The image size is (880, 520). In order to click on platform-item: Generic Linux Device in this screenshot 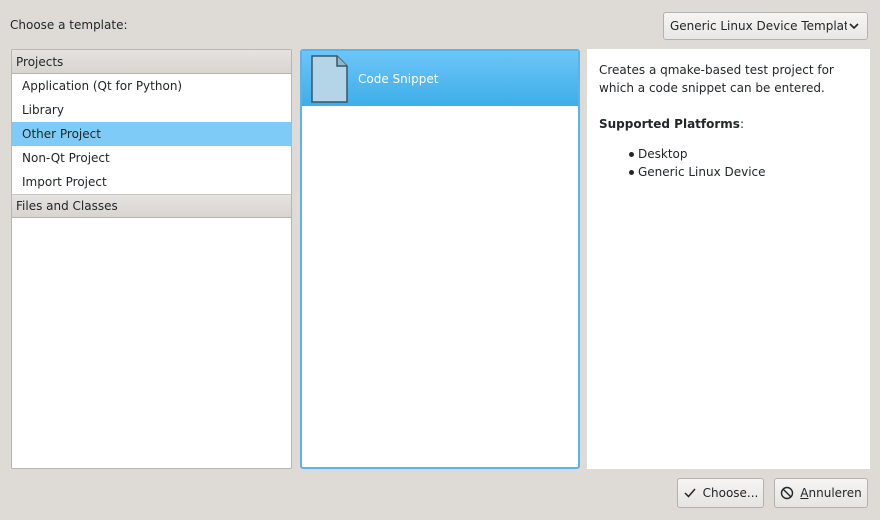, I will do `click(743, 172)`.